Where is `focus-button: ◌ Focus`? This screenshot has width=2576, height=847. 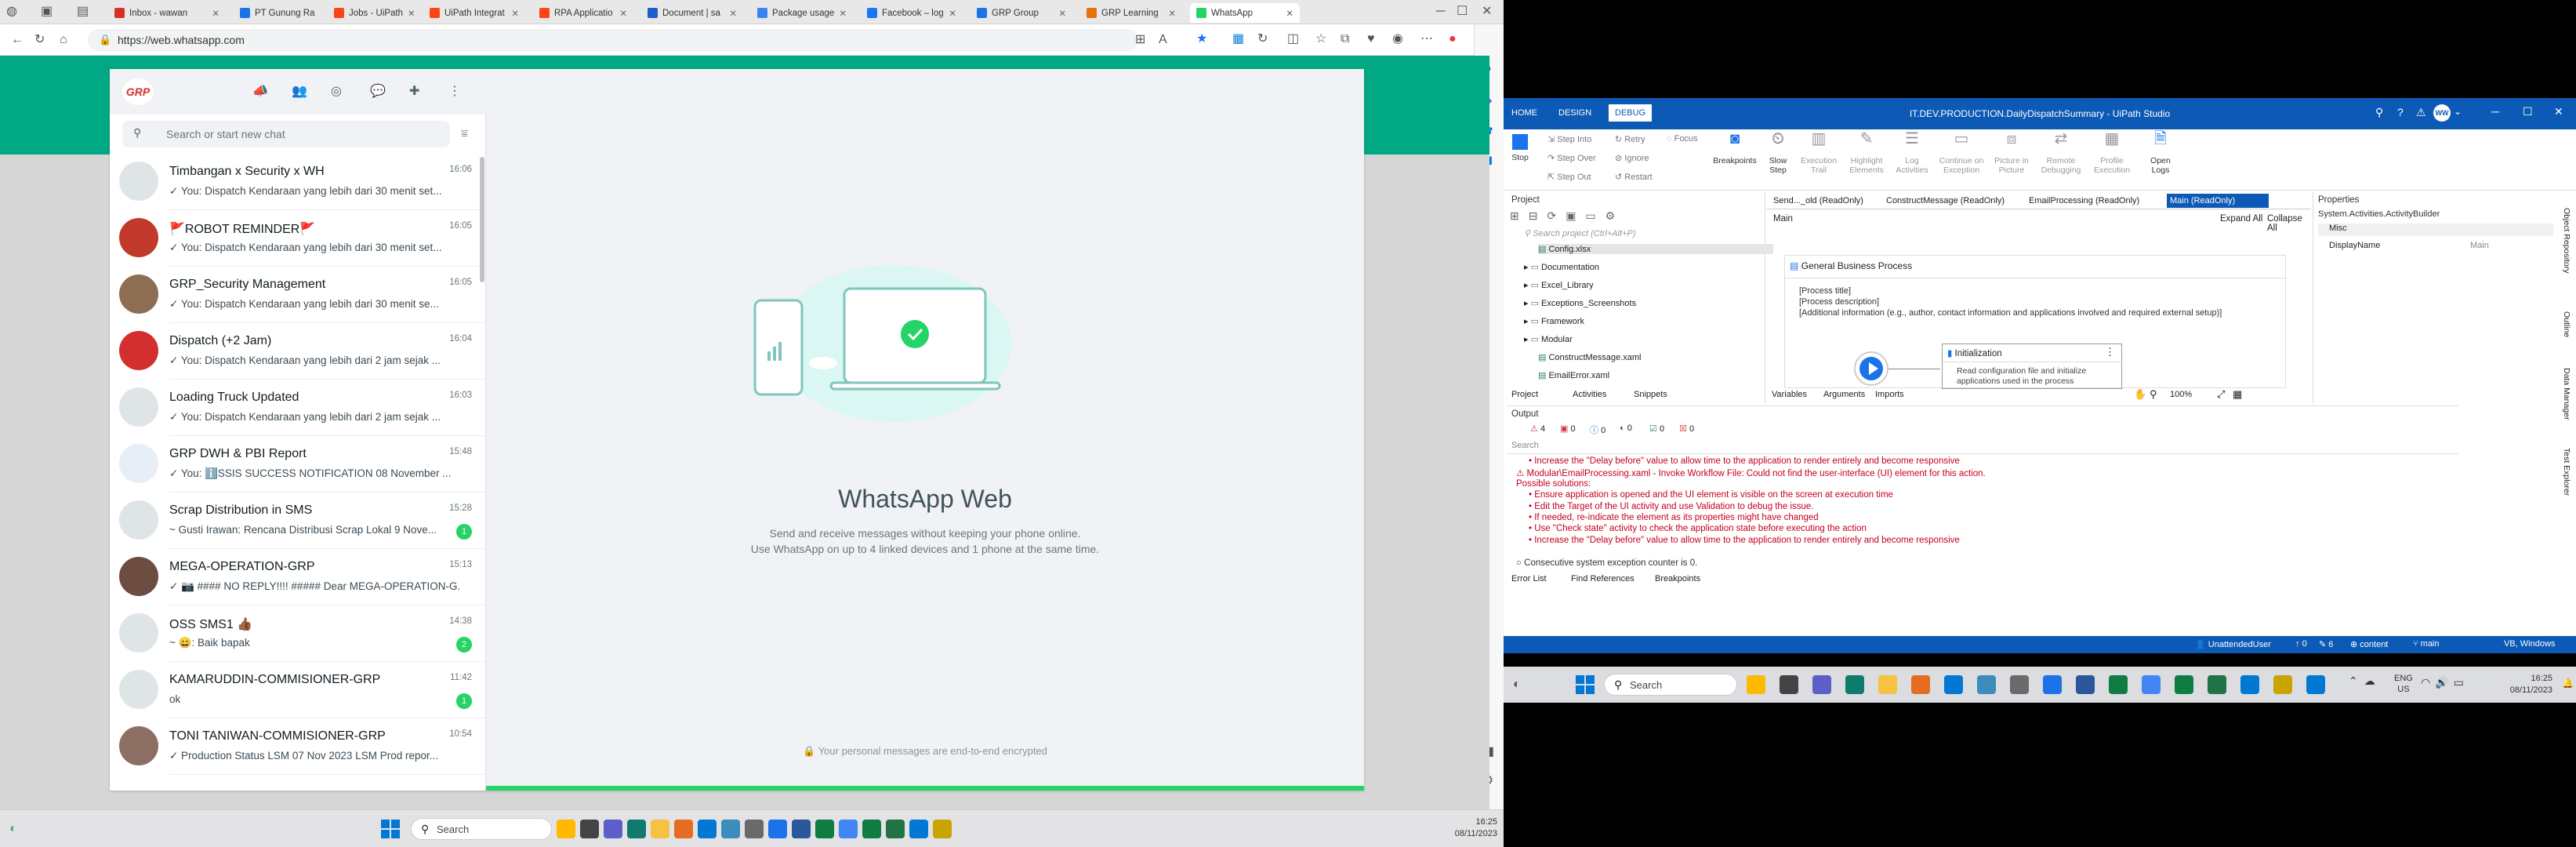
focus-button: ◌ Focus is located at coordinates (1683, 139).